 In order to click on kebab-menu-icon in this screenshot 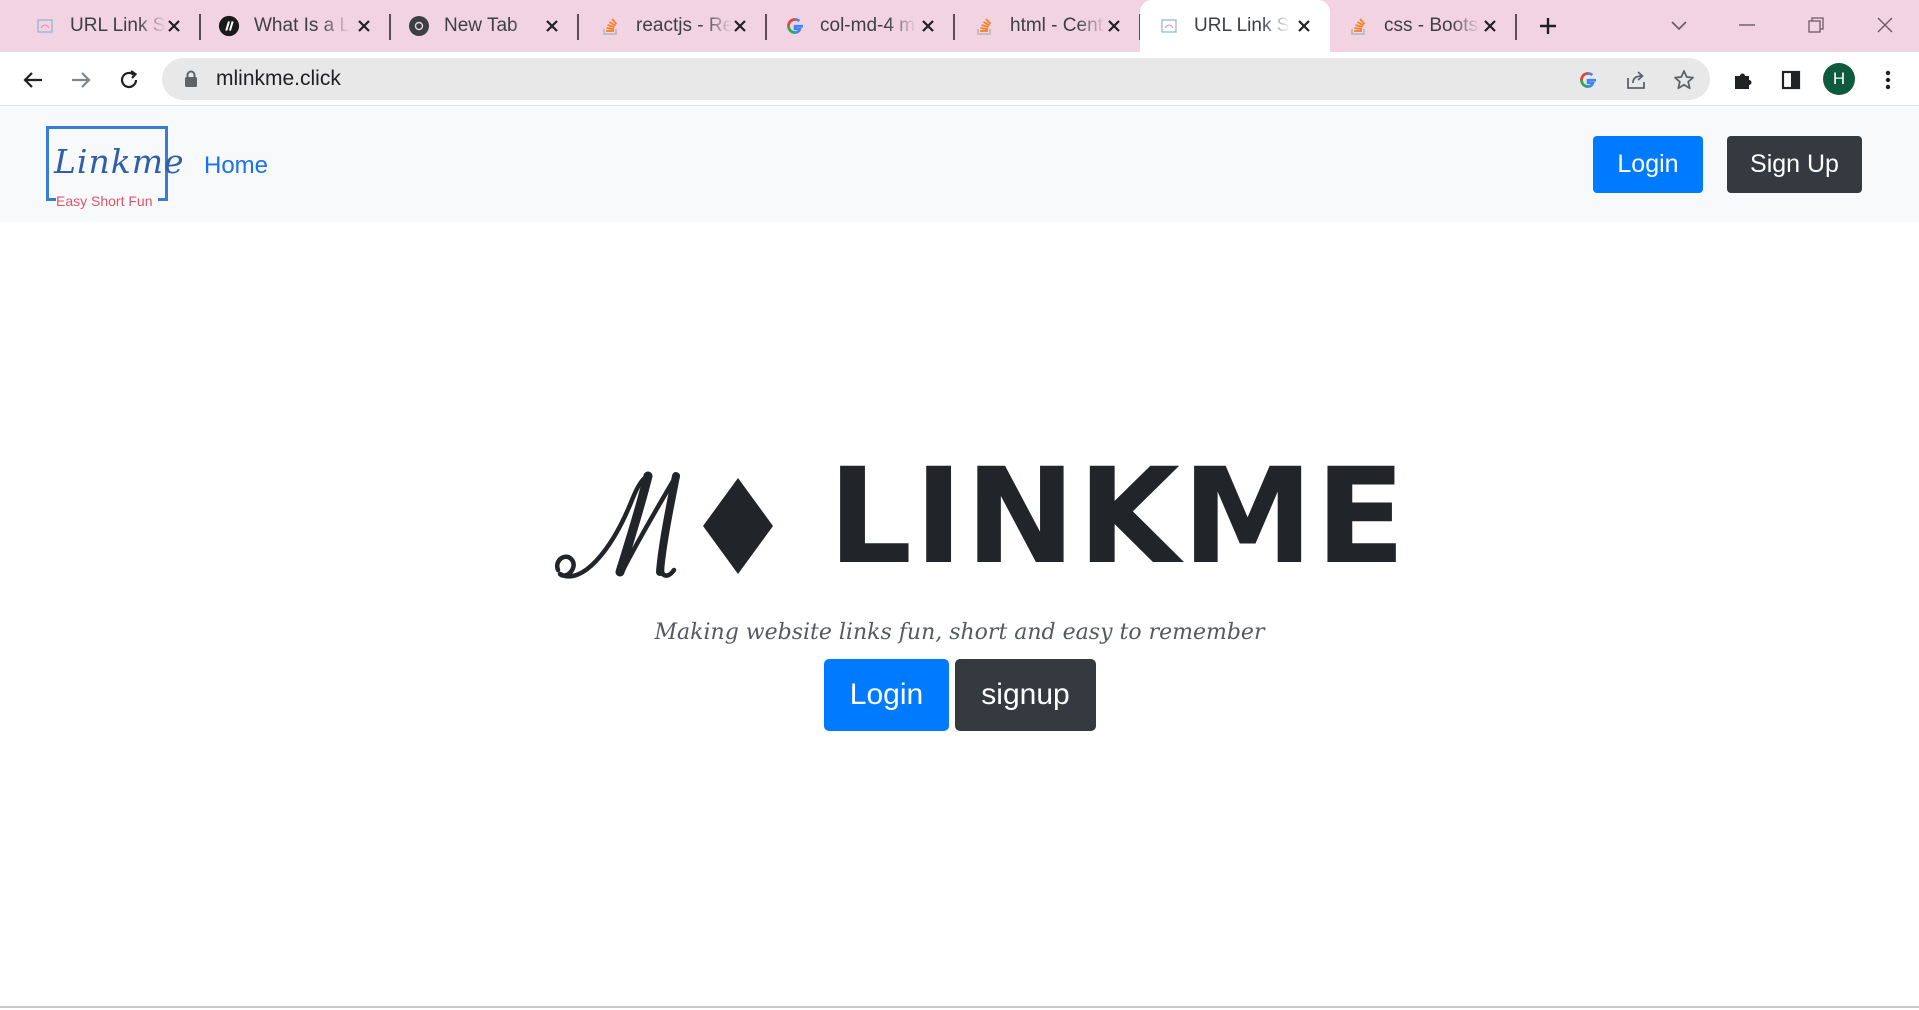, I will do `click(1888, 80)`.